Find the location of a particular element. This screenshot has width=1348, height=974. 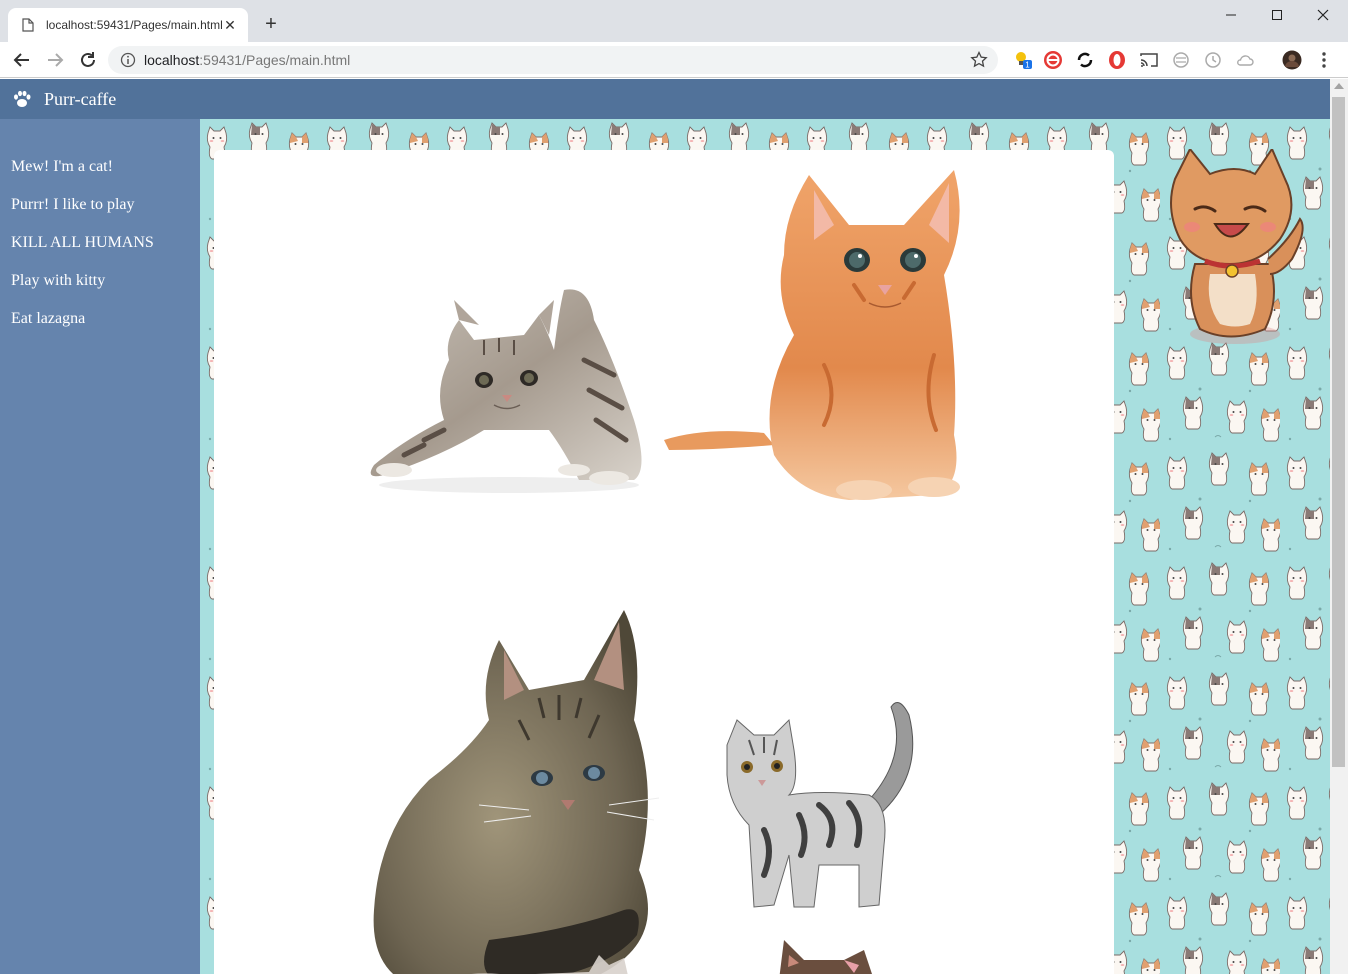

kitten-partial-bottom-right-image is located at coordinates (825, 957).